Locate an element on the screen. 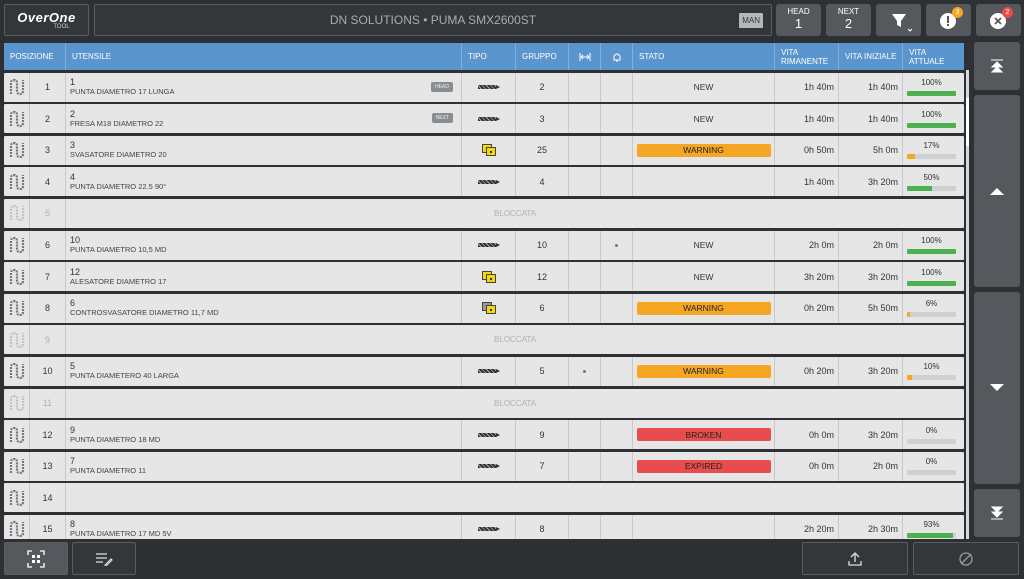 This screenshot has width=1024, height=579. row-gruppo: 25 is located at coordinates (542, 150).